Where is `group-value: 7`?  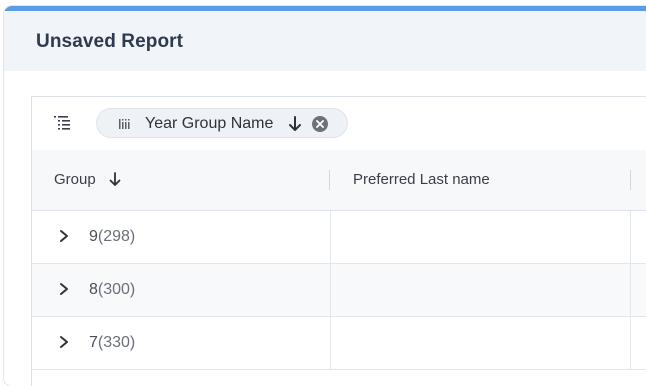
group-value: 7 is located at coordinates (93, 342).